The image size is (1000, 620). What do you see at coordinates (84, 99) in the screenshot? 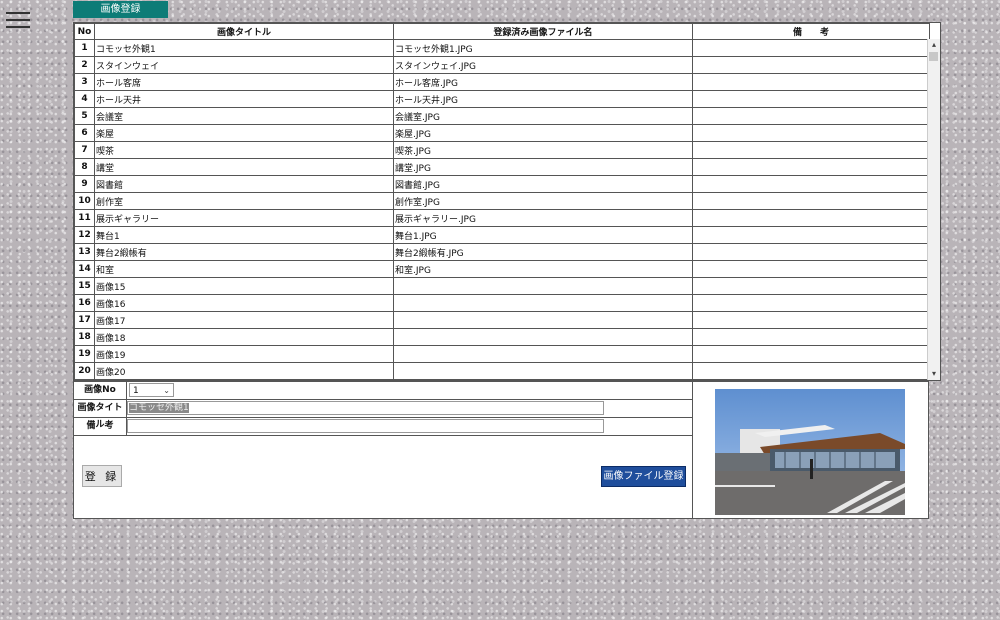
I see `row-no: 4` at bounding box center [84, 99].